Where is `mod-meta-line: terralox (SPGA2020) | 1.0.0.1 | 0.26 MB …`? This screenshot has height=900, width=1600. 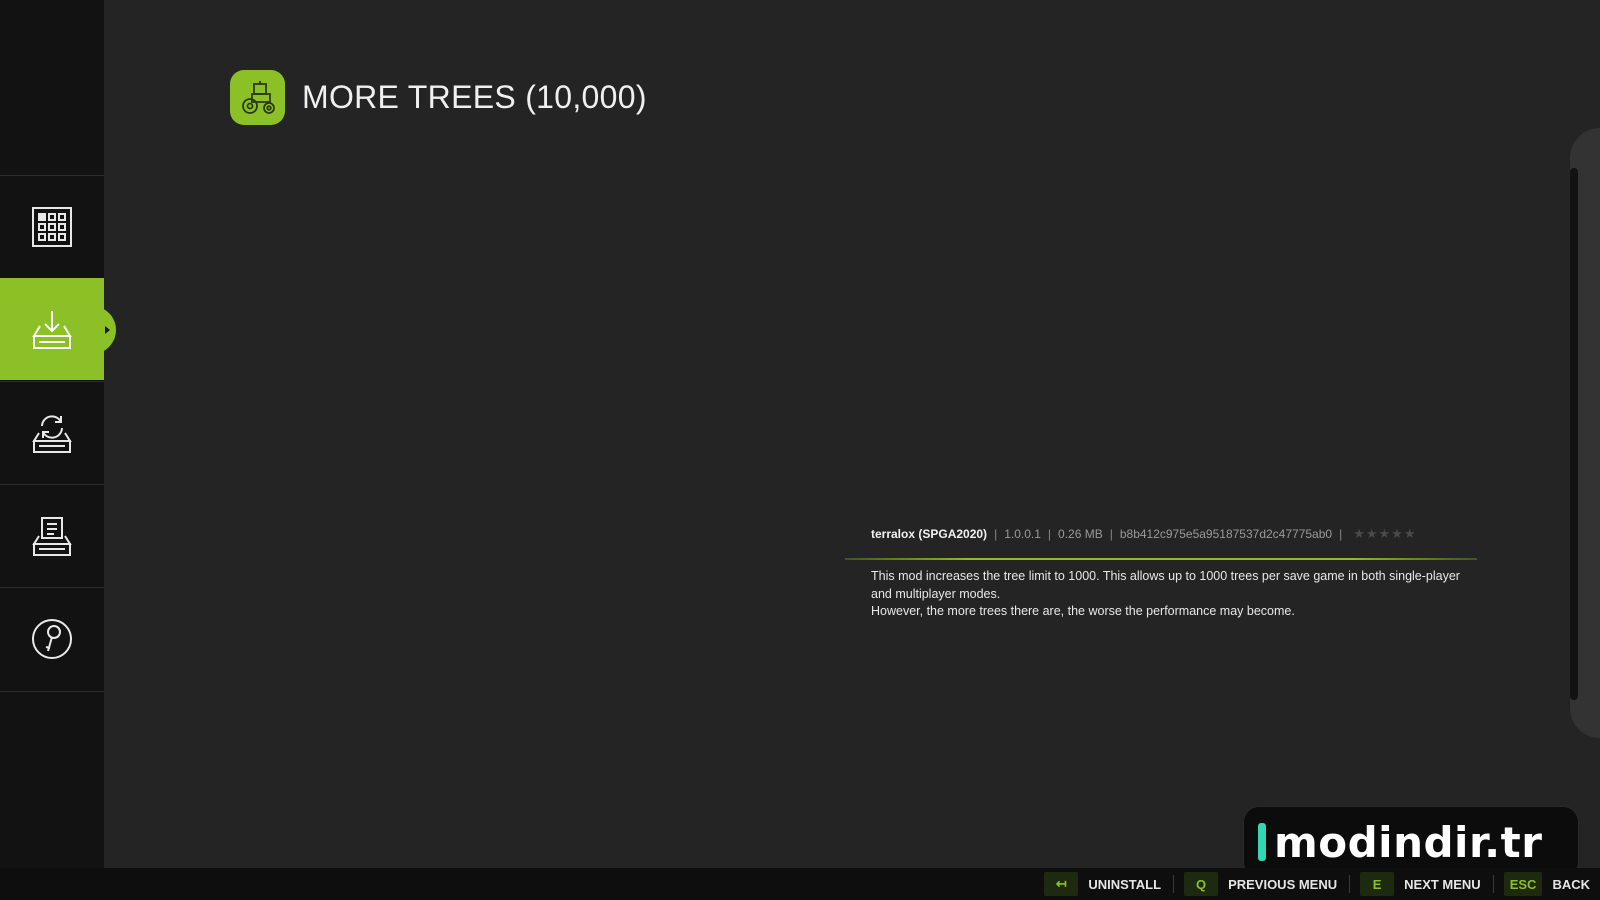
mod-meta-line: terralox (SPGA2020) | 1.0.0.1 | 0.26 MB … is located at coordinates (1176, 534).